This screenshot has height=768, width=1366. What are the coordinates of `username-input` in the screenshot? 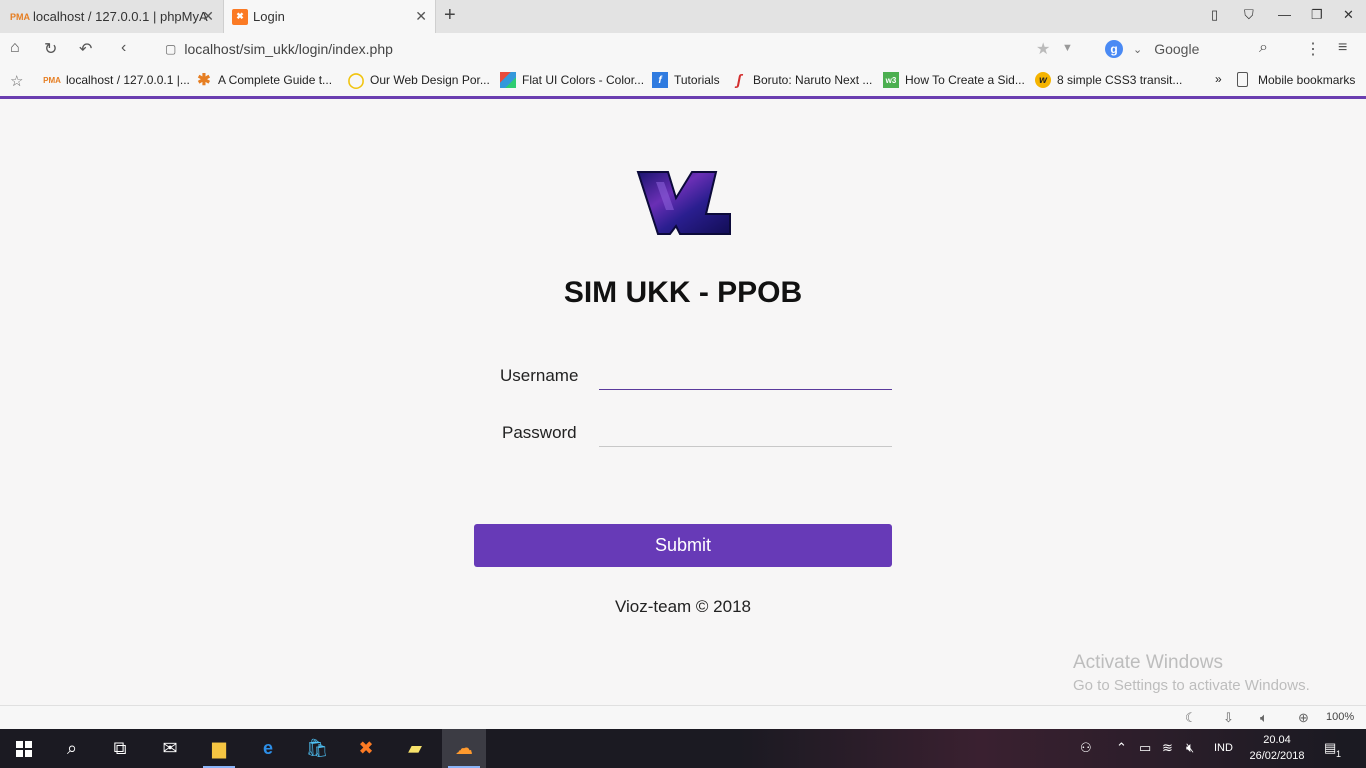 It's located at (745, 376).